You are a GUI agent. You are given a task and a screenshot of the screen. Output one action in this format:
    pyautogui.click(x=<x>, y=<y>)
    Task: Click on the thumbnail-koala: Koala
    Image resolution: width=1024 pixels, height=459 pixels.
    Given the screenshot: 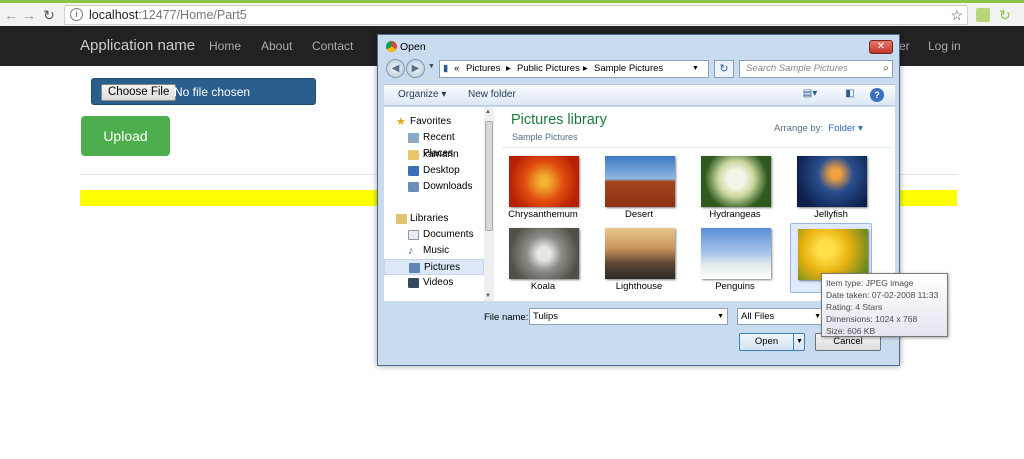 What is the action you would take?
    pyautogui.click(x=543, y=258)
    